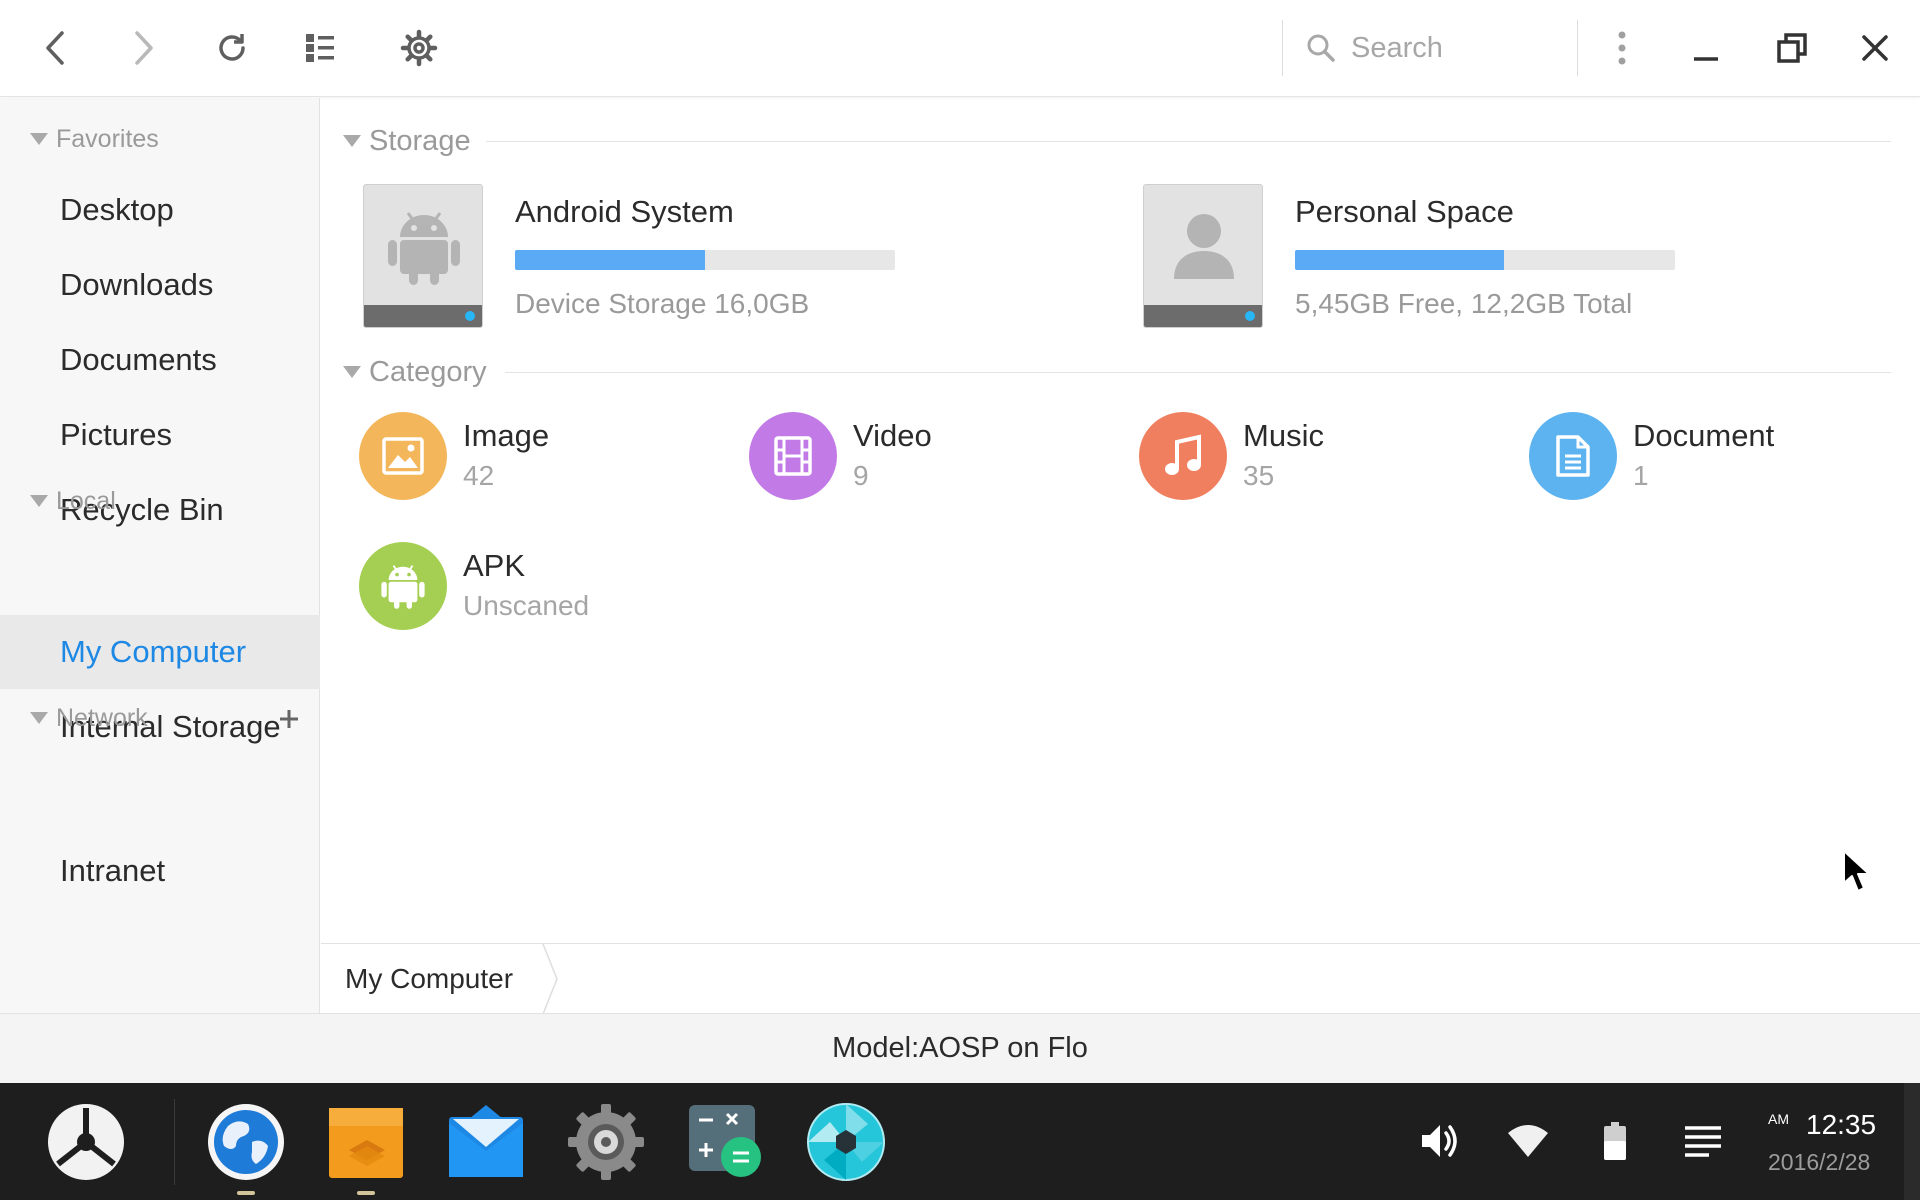 Image resolution: width=1920 pixels, height=1200 pixels. I want to click on add-network-button, so click(289, 719).